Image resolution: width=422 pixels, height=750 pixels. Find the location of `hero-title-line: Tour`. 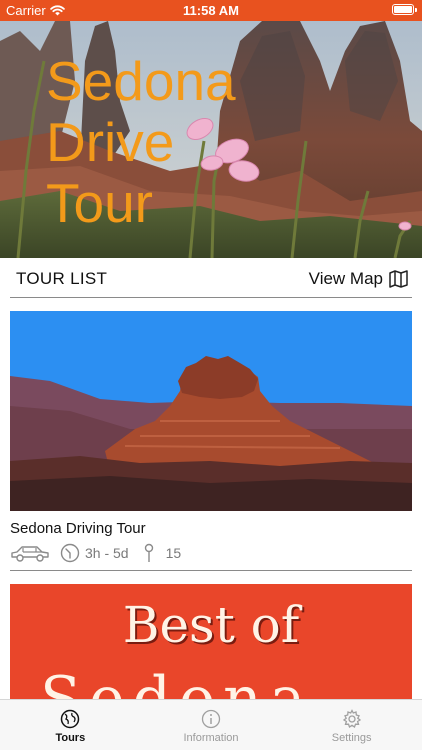

hero-title-line: Tour is located at coordinates (99, 203).